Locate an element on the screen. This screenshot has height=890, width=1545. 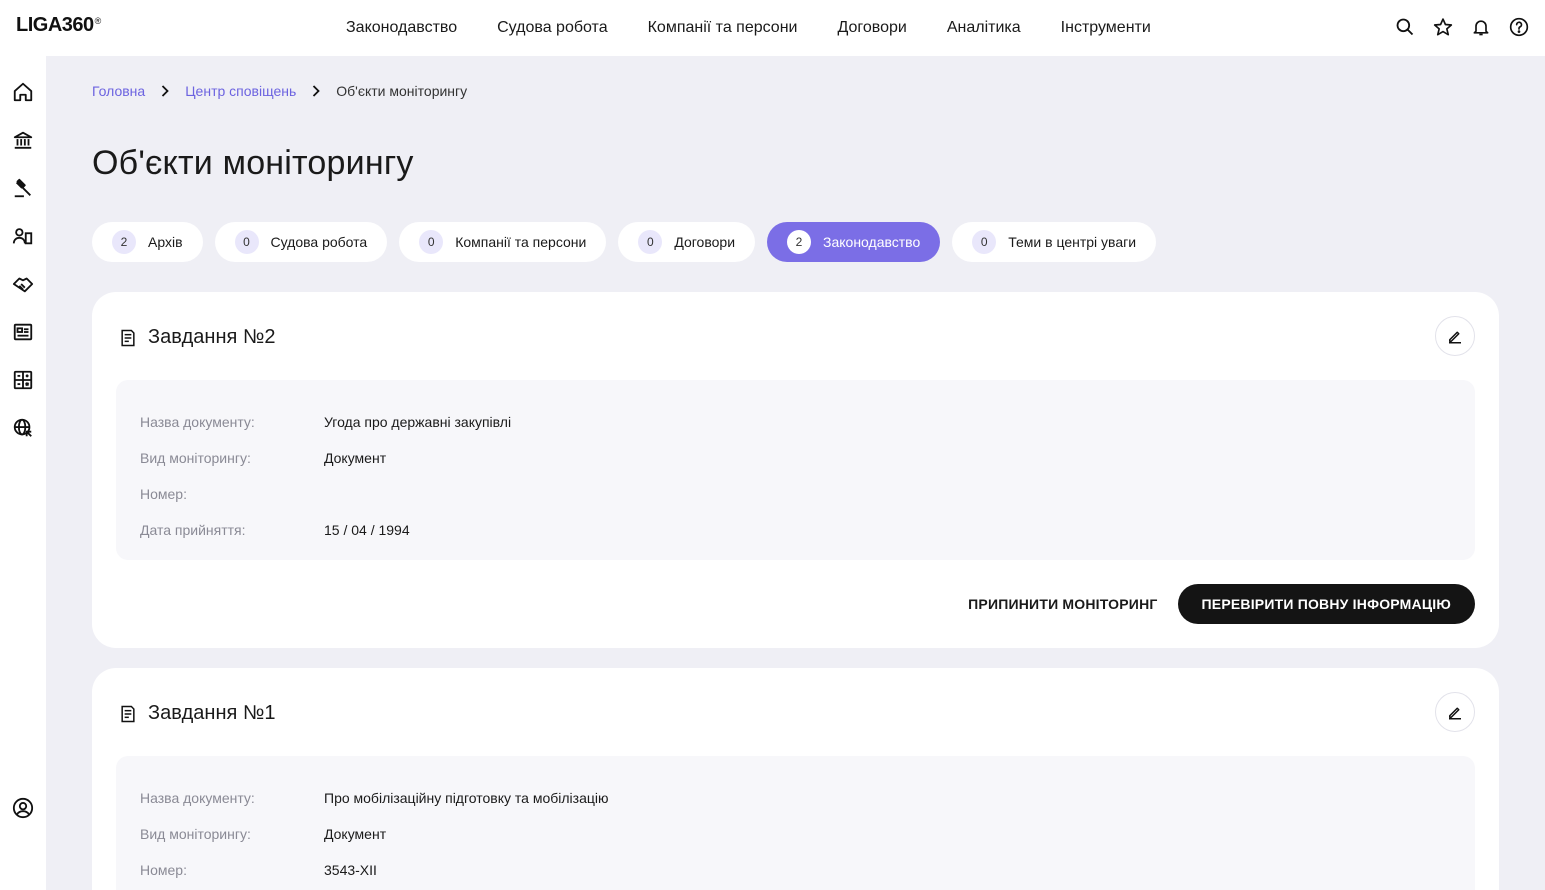
logo: LIGA360 ® is located at coordinates (58, 25).